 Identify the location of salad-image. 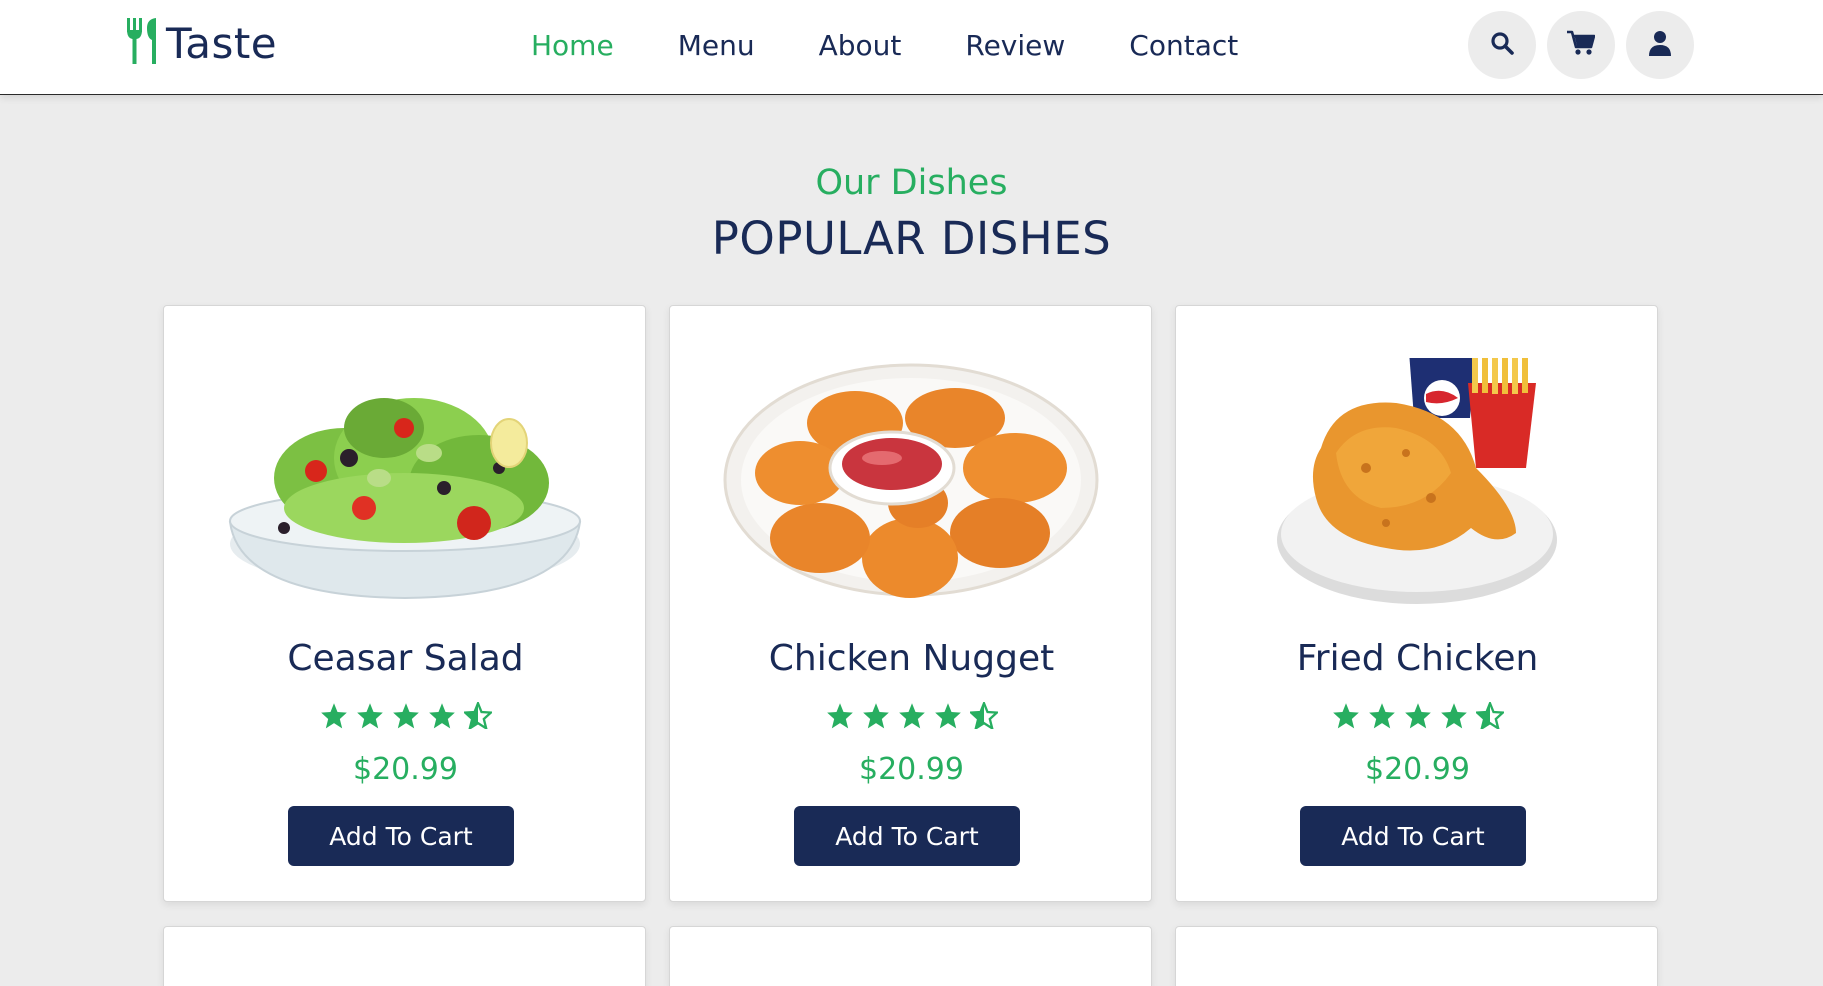
(405, 479).